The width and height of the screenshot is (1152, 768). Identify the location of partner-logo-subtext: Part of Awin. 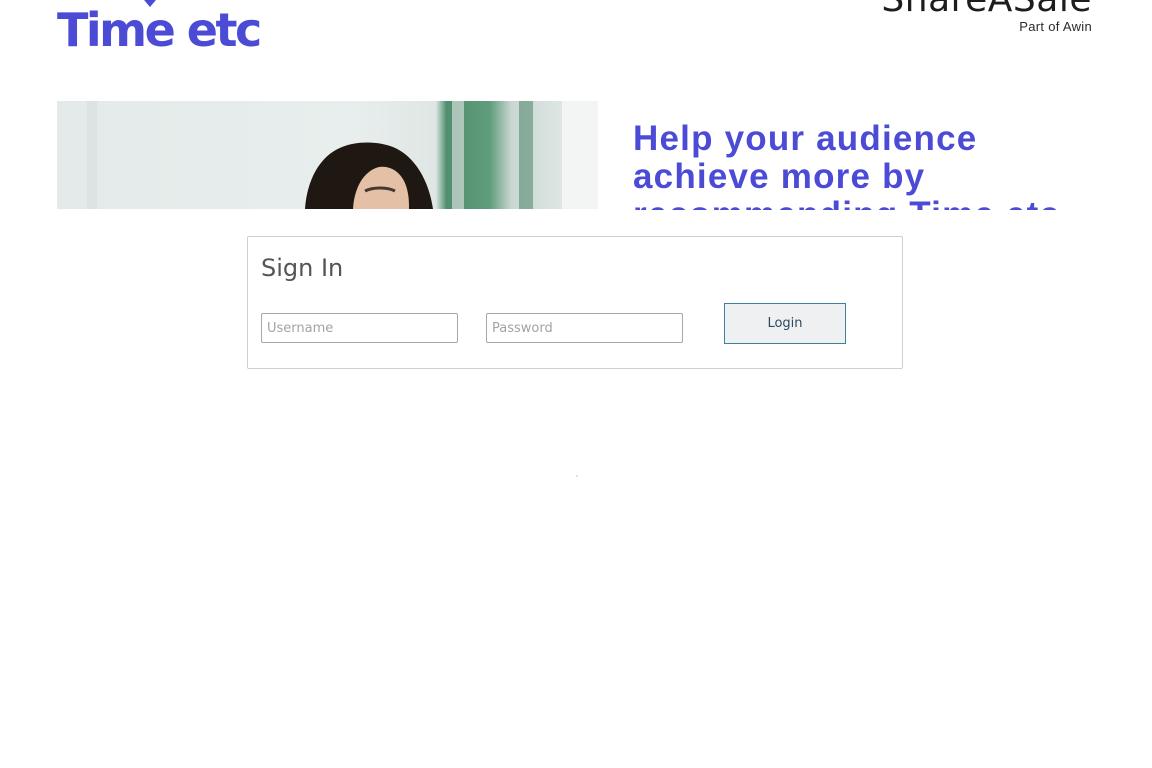
(1055, 26).